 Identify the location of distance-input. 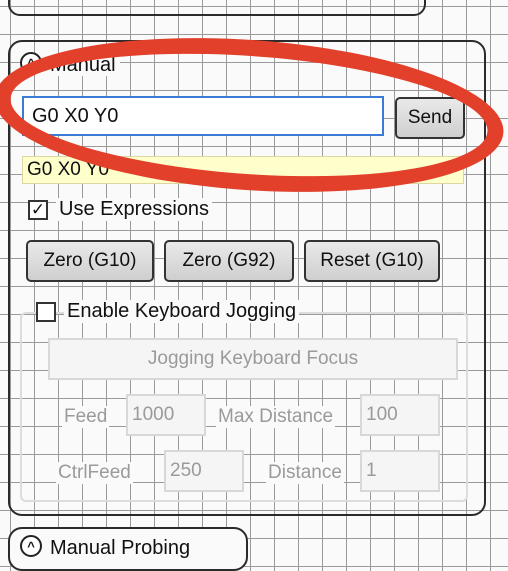
(400, 471).